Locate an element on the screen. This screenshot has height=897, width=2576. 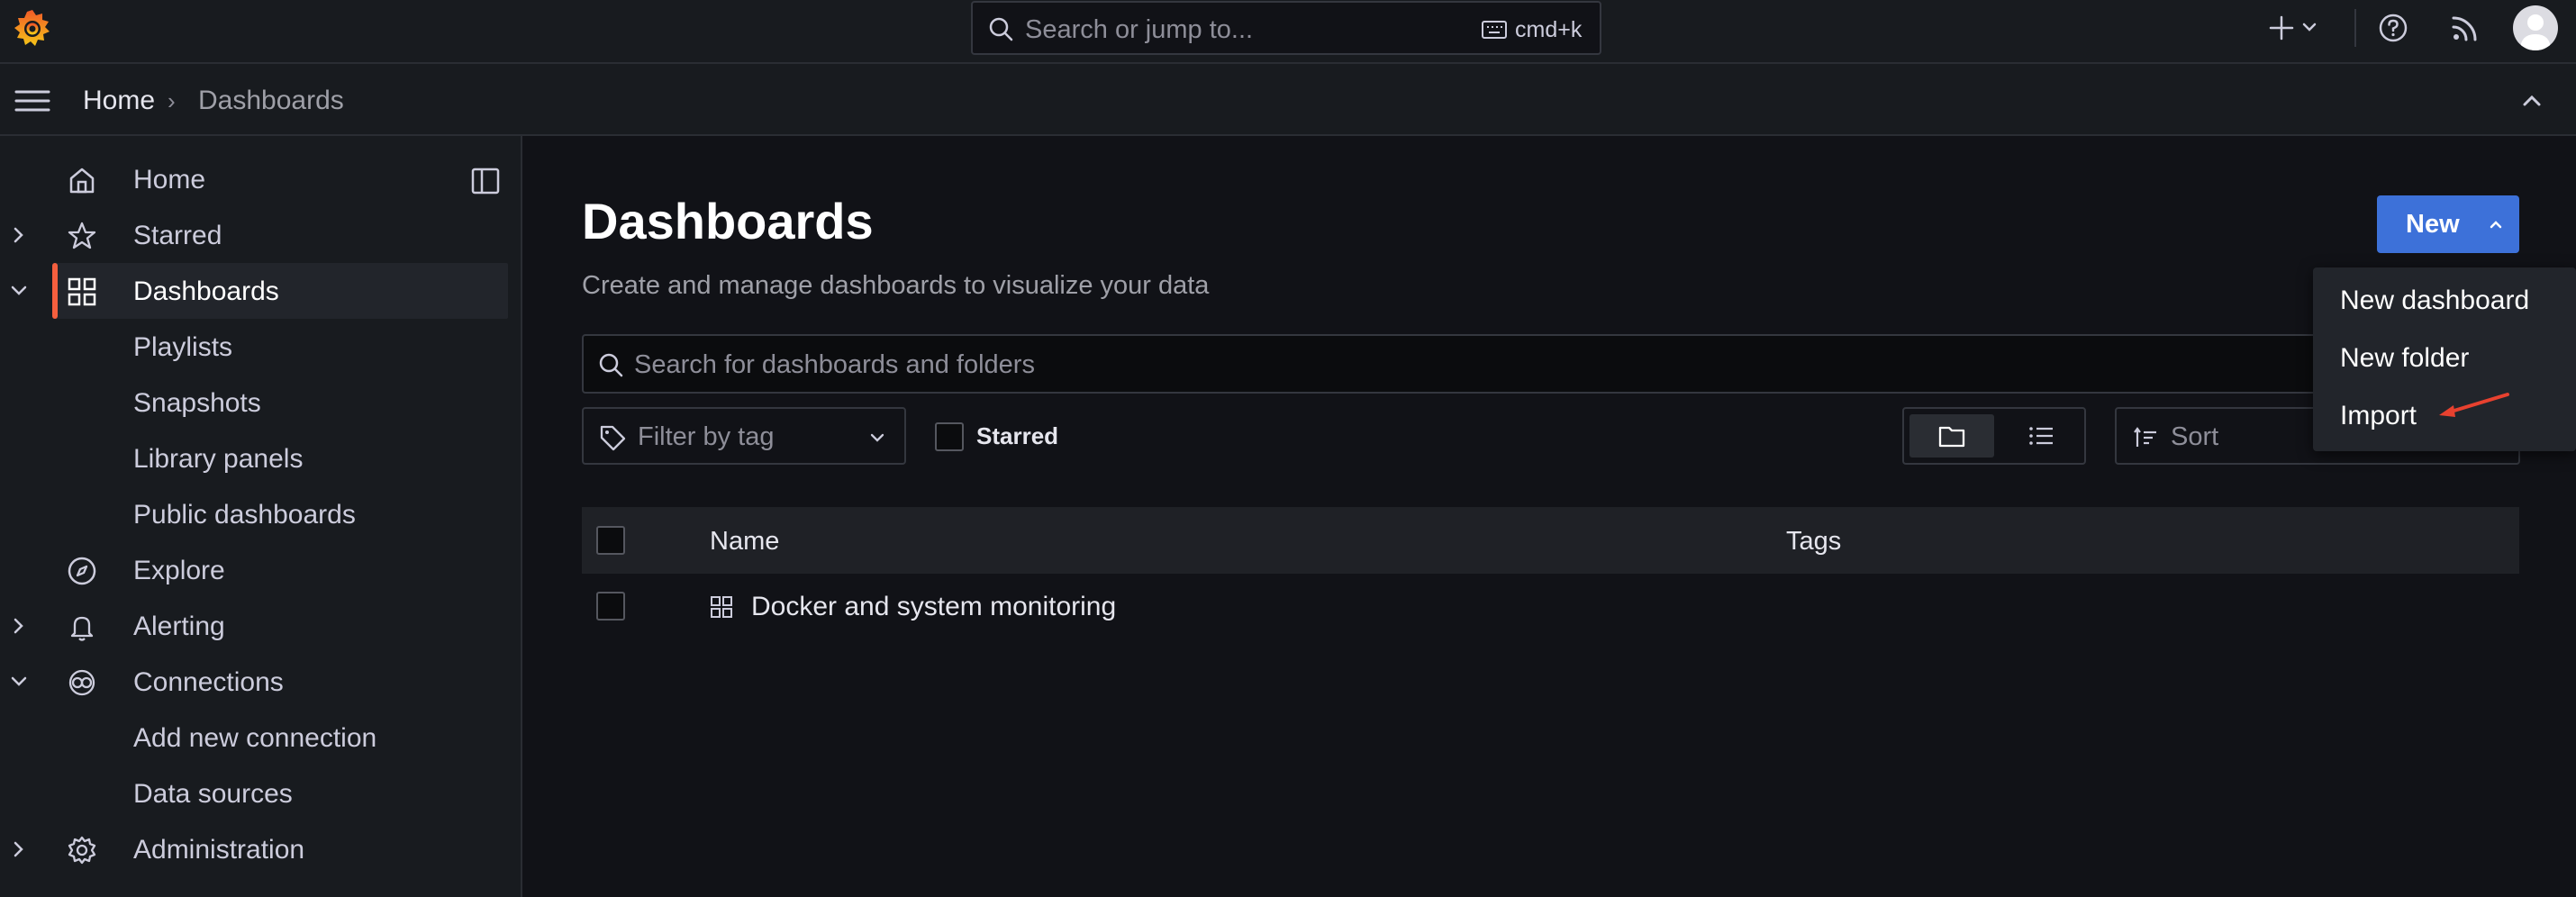
sidebar-item-snapshots: Snapshots is located at coordinates (261, 402).